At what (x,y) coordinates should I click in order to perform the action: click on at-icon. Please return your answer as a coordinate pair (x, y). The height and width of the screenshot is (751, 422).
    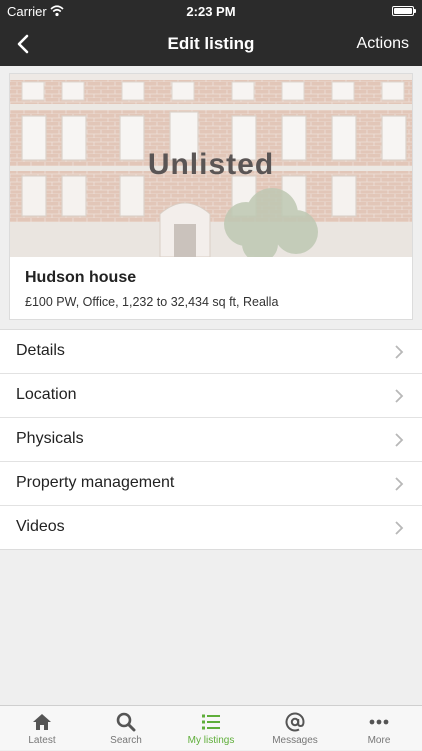
    Looking at the image, I should click on (295, 722).